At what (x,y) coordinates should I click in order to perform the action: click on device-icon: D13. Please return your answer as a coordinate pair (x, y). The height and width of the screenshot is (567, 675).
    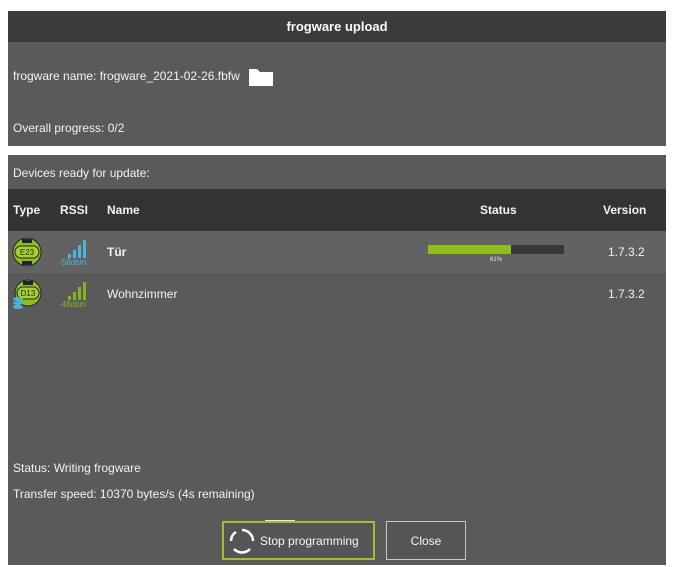
    Looking at the image, I should click on (27, 294).